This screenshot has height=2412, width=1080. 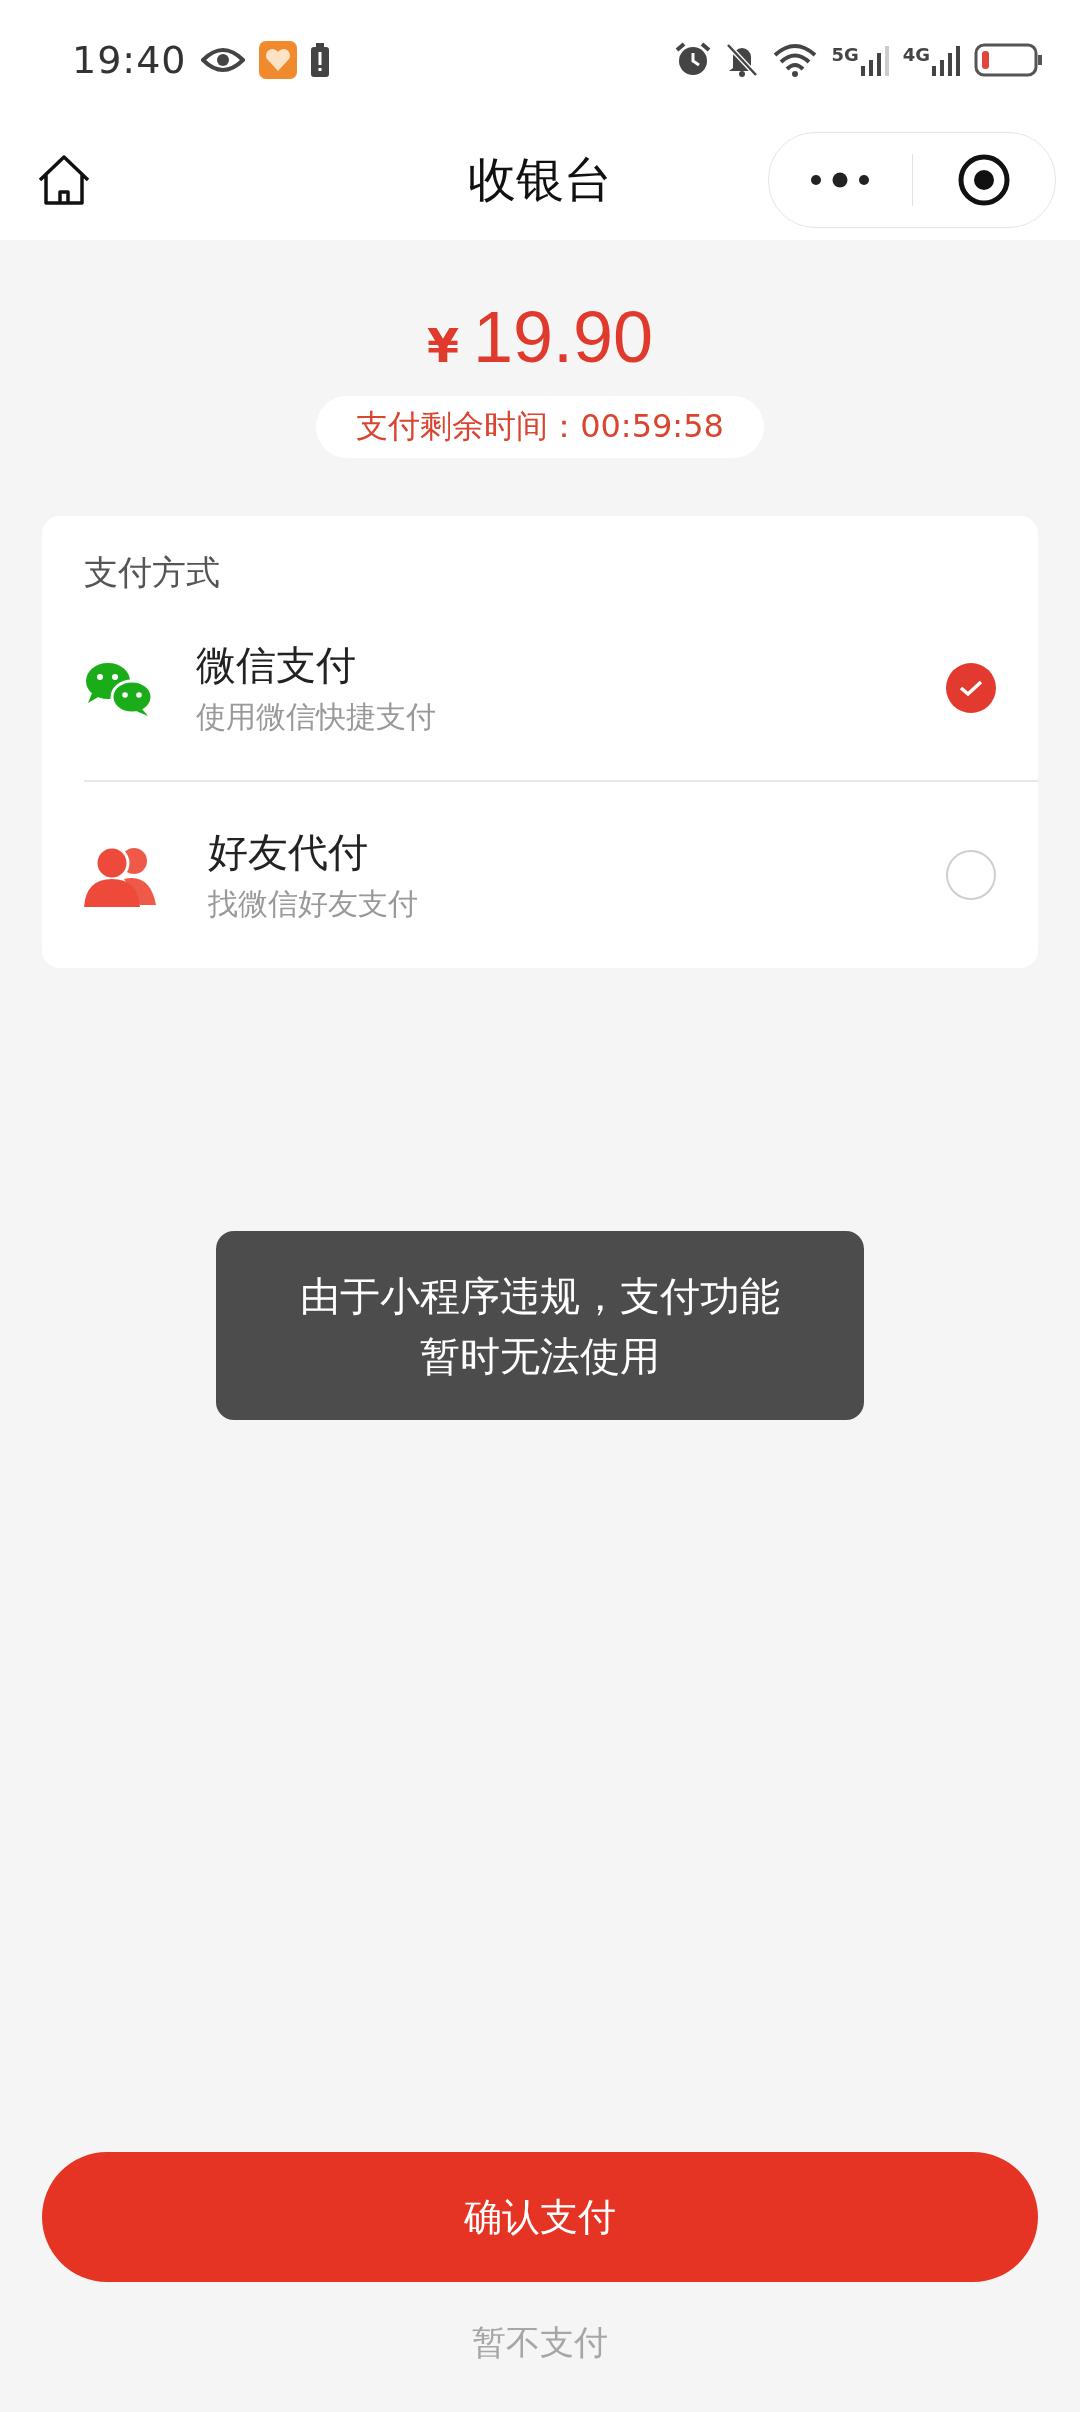 I want to click on section-title: 支付方式, so click(x=152, y=572).